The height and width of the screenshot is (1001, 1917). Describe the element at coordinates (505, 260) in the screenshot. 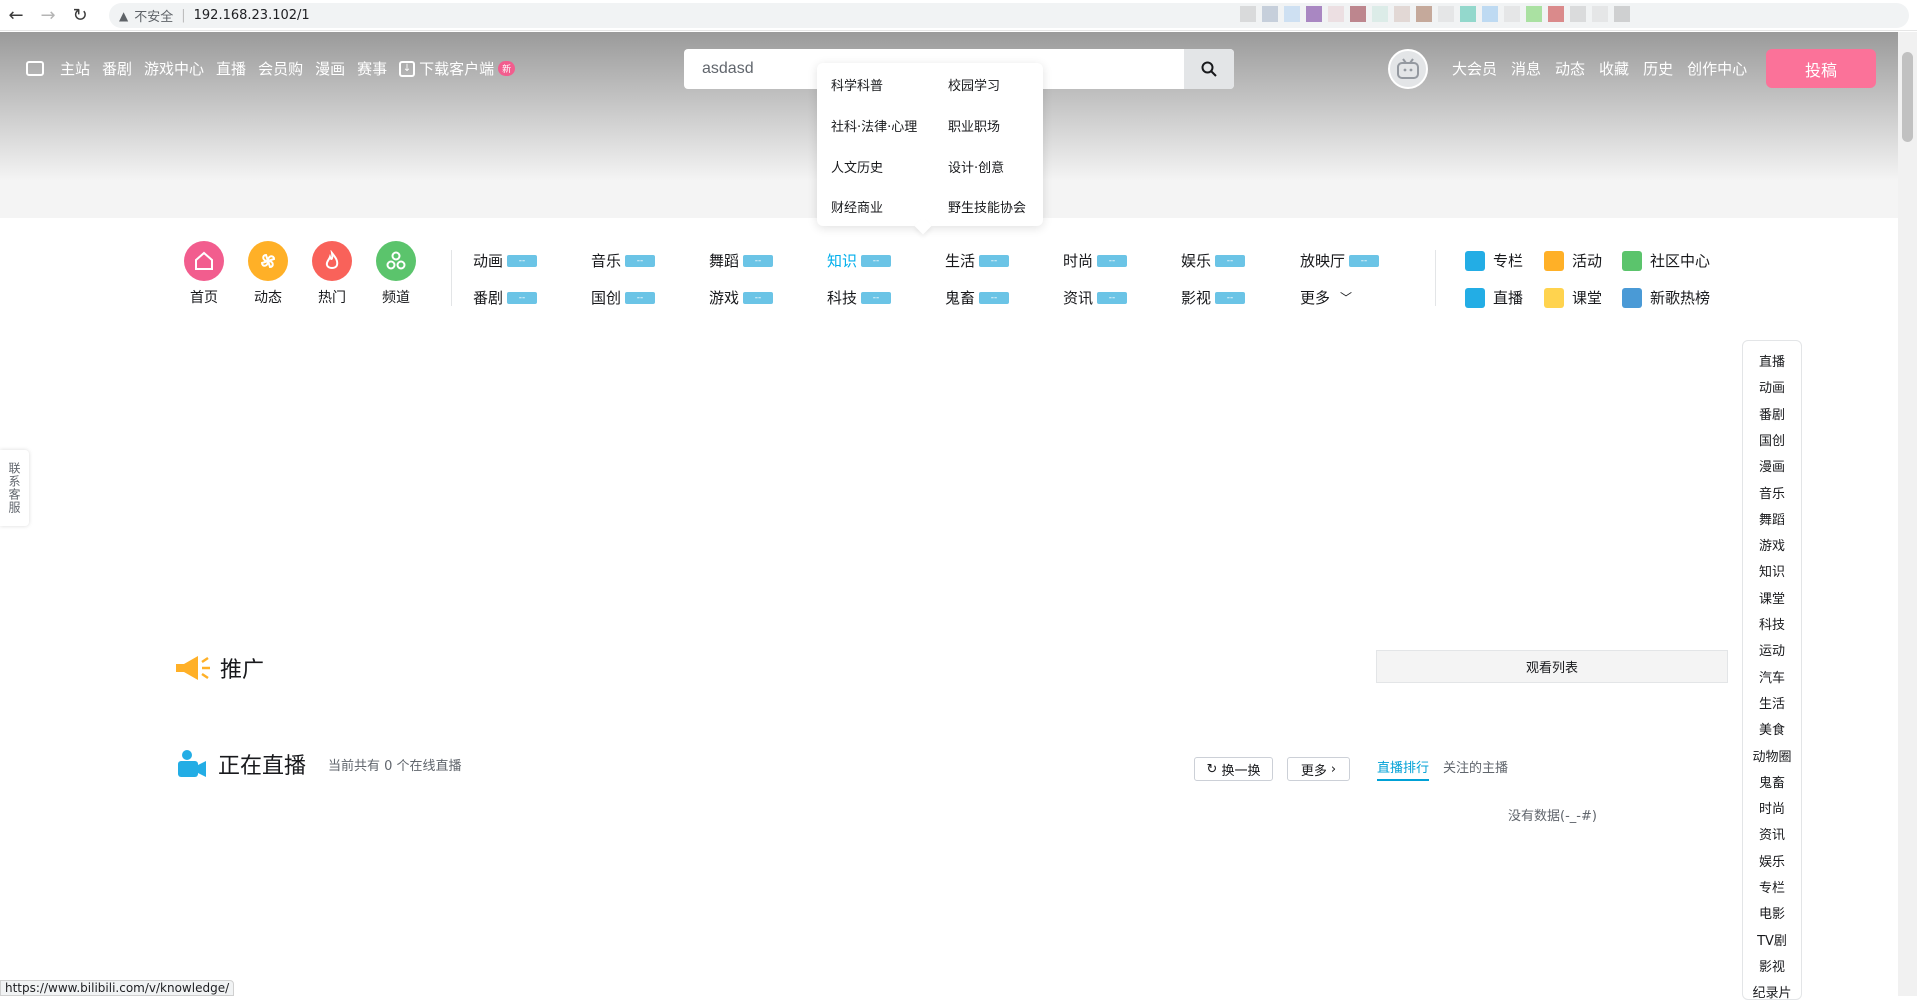

I see `category-anime: 动画 --` at that location.